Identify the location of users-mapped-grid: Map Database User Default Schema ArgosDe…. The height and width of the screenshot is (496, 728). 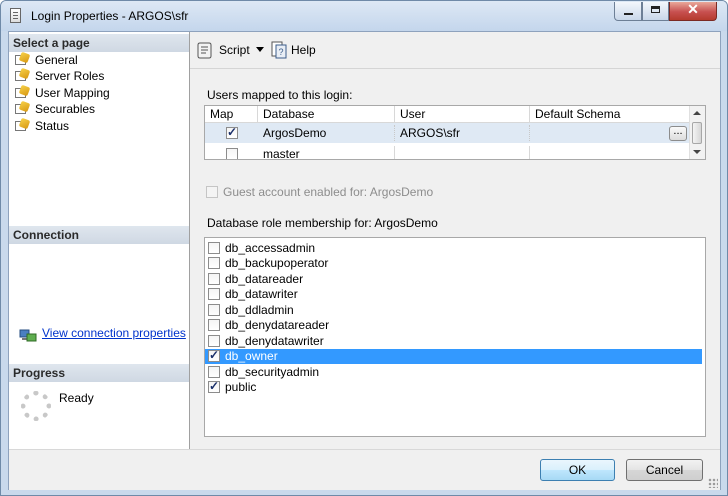
(455, 132).